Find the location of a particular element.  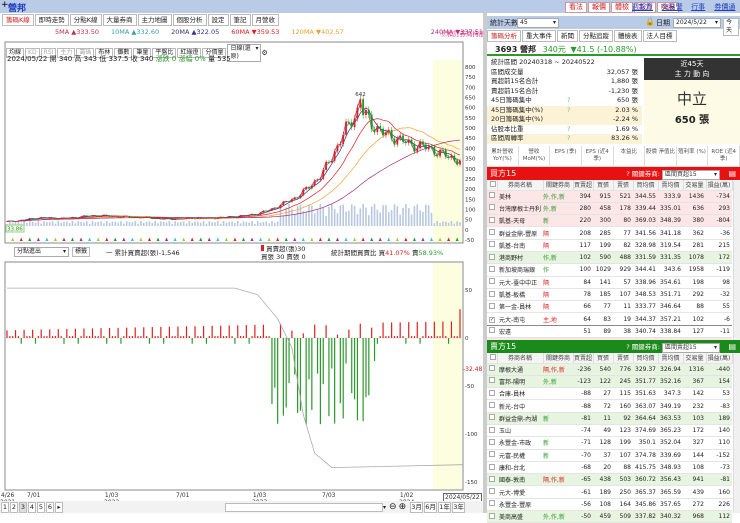

row-checkbox: ✓ is located at coordinates (492, 319).